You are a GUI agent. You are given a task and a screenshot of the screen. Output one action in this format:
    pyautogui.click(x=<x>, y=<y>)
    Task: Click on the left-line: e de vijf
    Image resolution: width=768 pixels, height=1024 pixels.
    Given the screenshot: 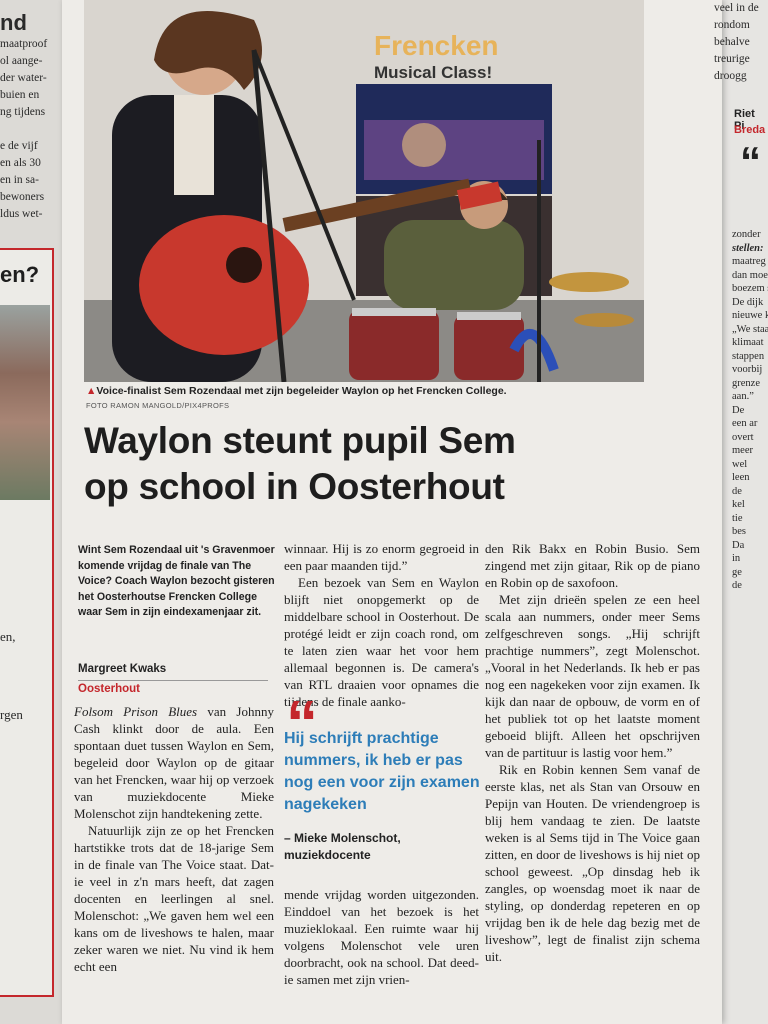 What is the action you would take?
    pyautogui.click(x=19, y=146)
    